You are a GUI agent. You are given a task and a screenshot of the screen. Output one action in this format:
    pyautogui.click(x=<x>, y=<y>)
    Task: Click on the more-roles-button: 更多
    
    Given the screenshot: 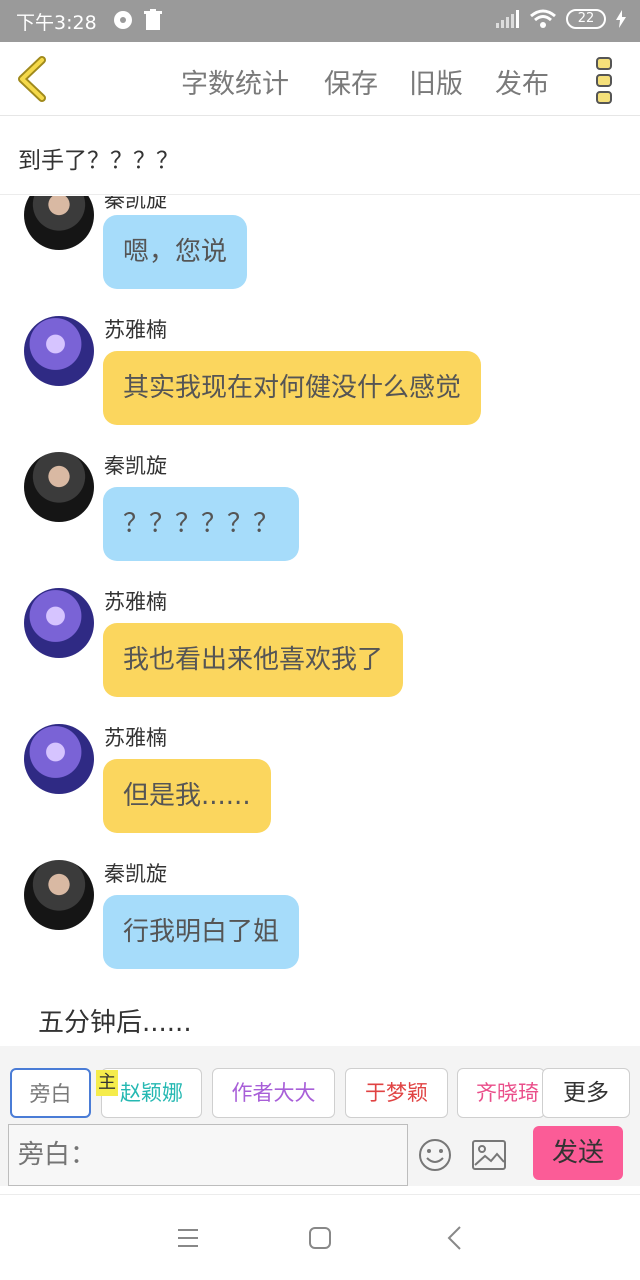 What is the action you would take?
    pyautogui.click(x=586, y=1093)
    